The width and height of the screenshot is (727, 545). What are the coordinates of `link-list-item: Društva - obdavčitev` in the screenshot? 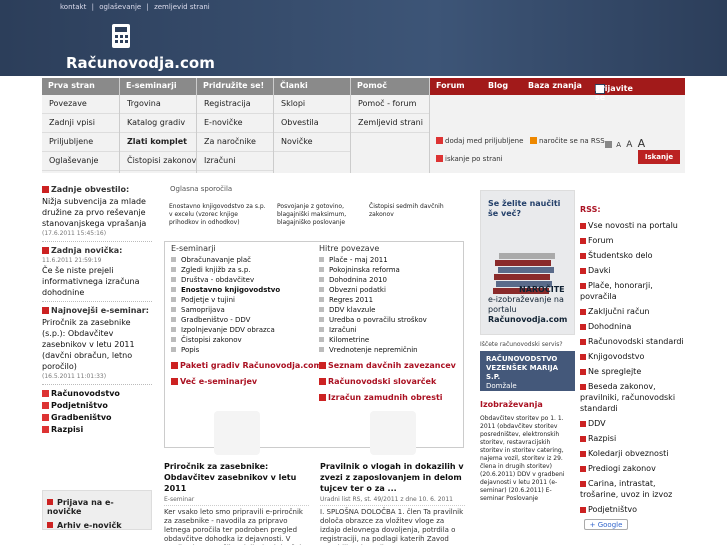 It's located at (212, 280).